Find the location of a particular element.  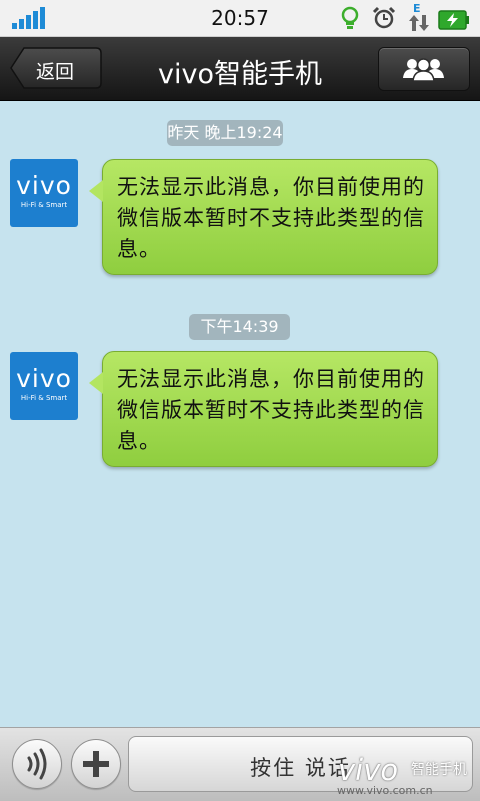

title-bar: 返回 vivo智能手机 is located at coordinates (240, 69).